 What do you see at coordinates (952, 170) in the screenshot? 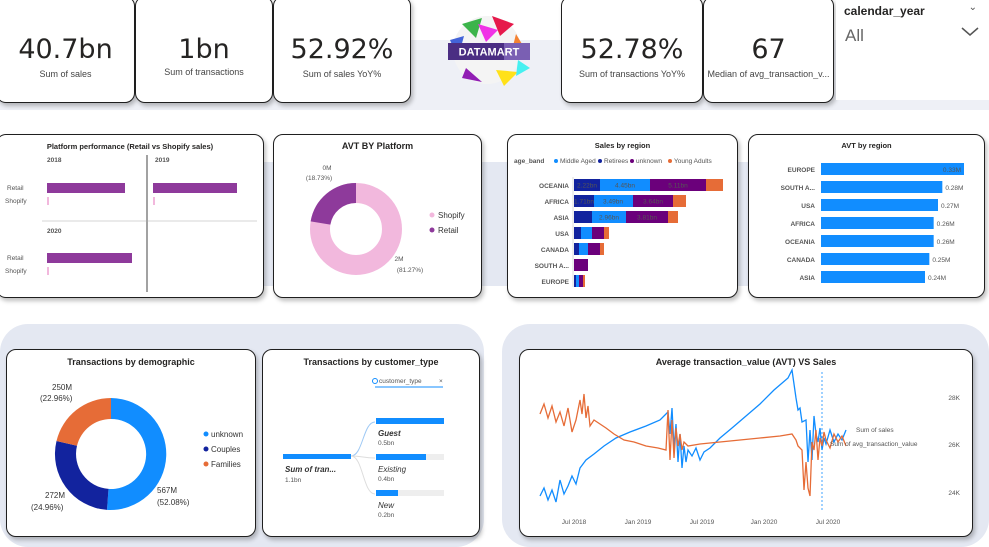
I see `bar-value-label: 0.33M` at bounding box center [952, 170].